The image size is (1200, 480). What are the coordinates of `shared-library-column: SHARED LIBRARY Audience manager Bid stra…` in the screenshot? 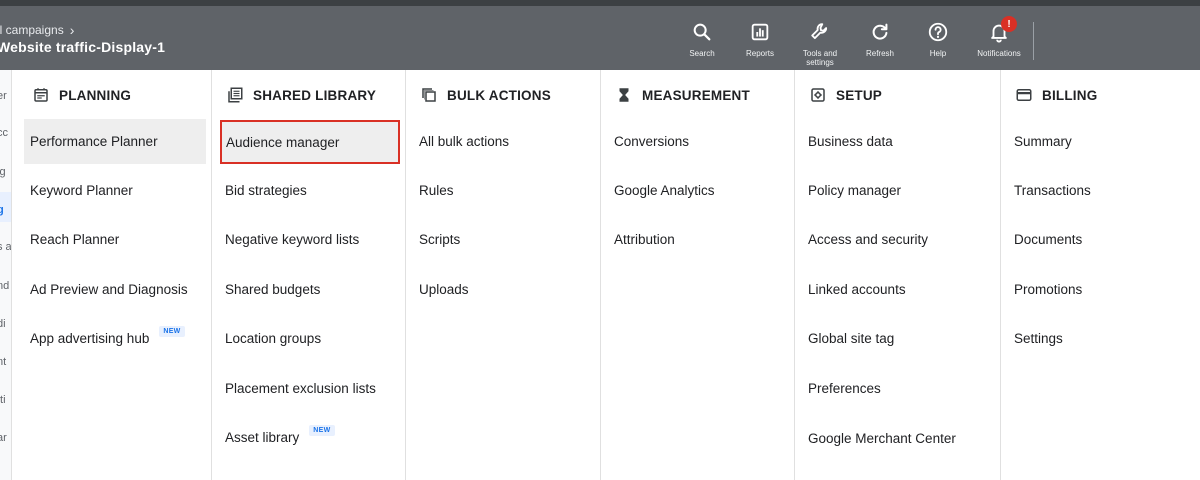 It's located at (309, 275).